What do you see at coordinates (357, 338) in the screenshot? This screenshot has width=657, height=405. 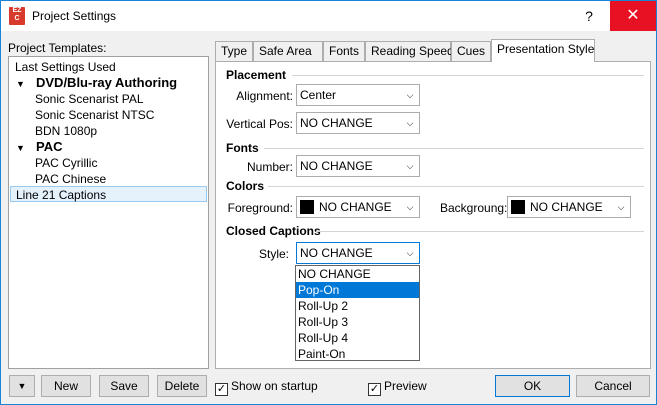 I see `option-roll-up-4: Roll-Up 4` at bounding box center [357, 338].